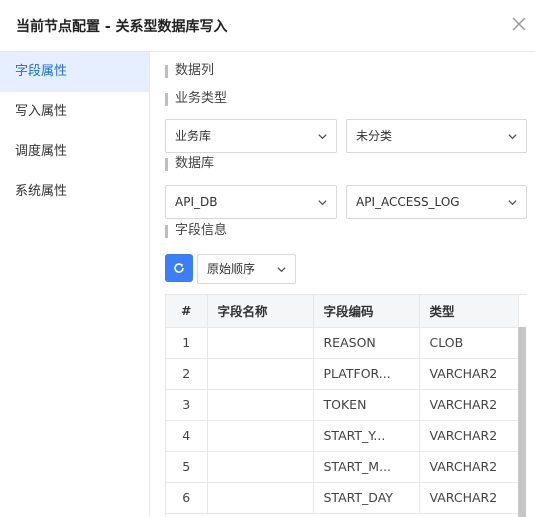  Describe the element at coordinates (189, 71) in the screenshot. I see `section-data-columns: 数据列` at that location.